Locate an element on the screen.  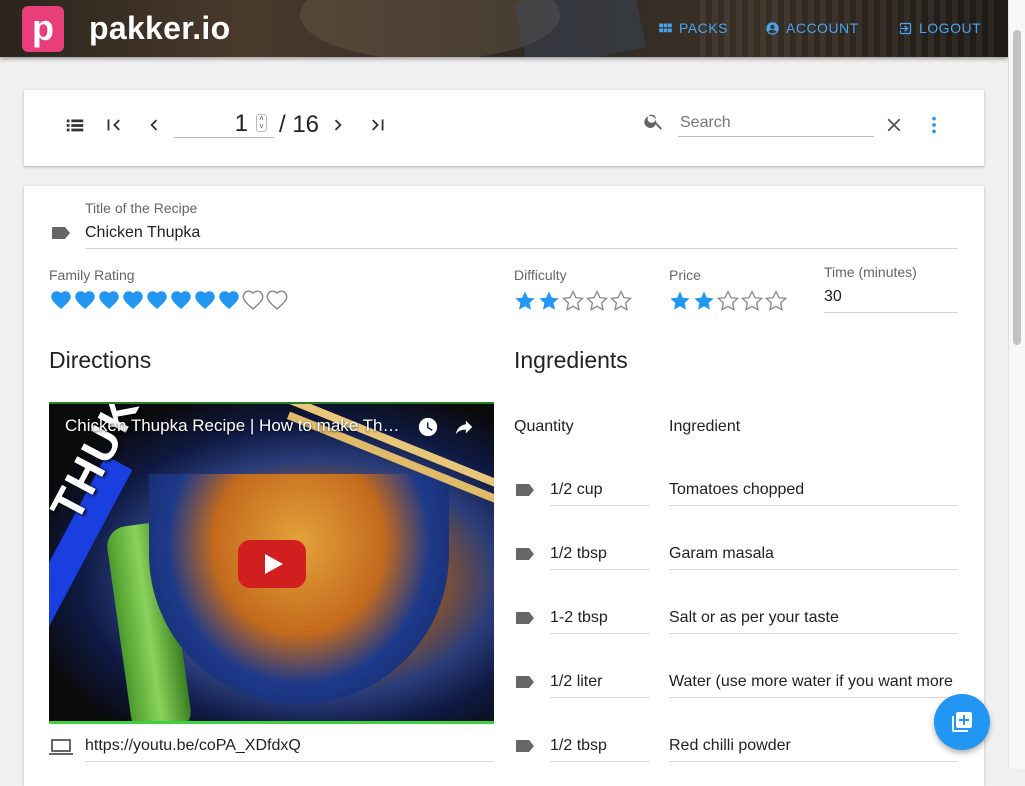
ingredient-quantity-field: 1/2 liter is located at coordinates (576, 682).